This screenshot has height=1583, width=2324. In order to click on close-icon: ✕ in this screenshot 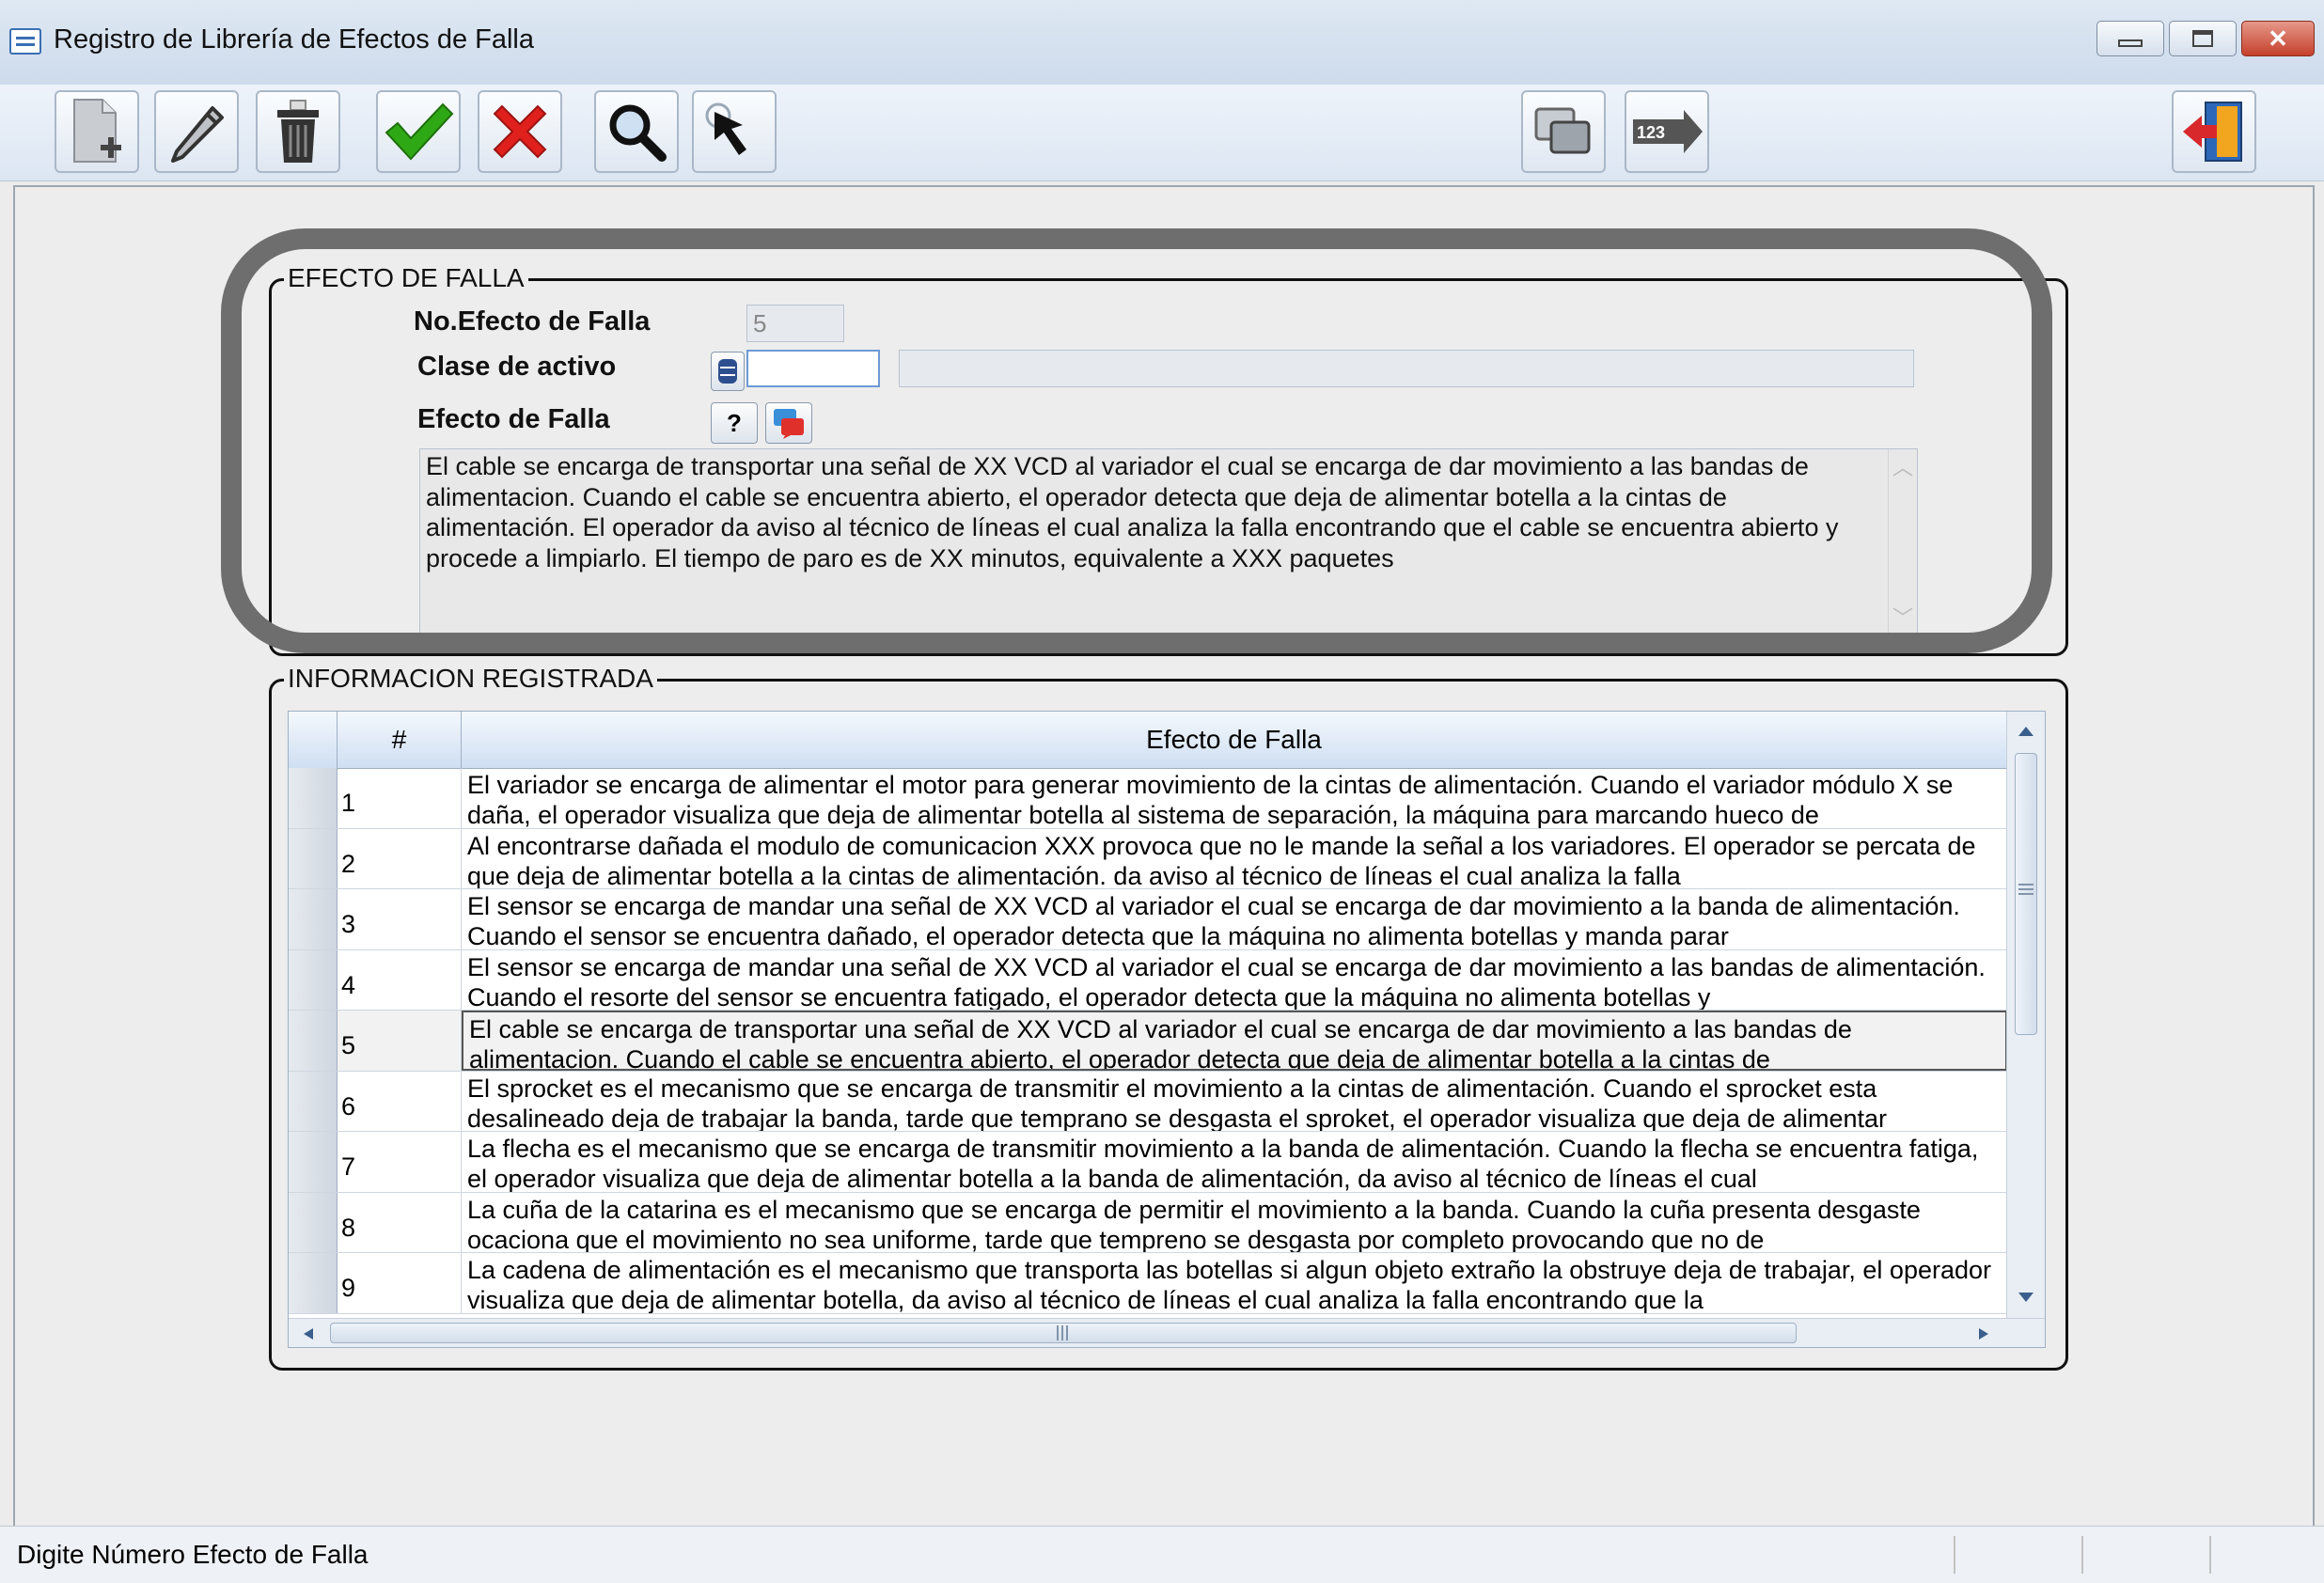, I will do `click(2278, 38)`.